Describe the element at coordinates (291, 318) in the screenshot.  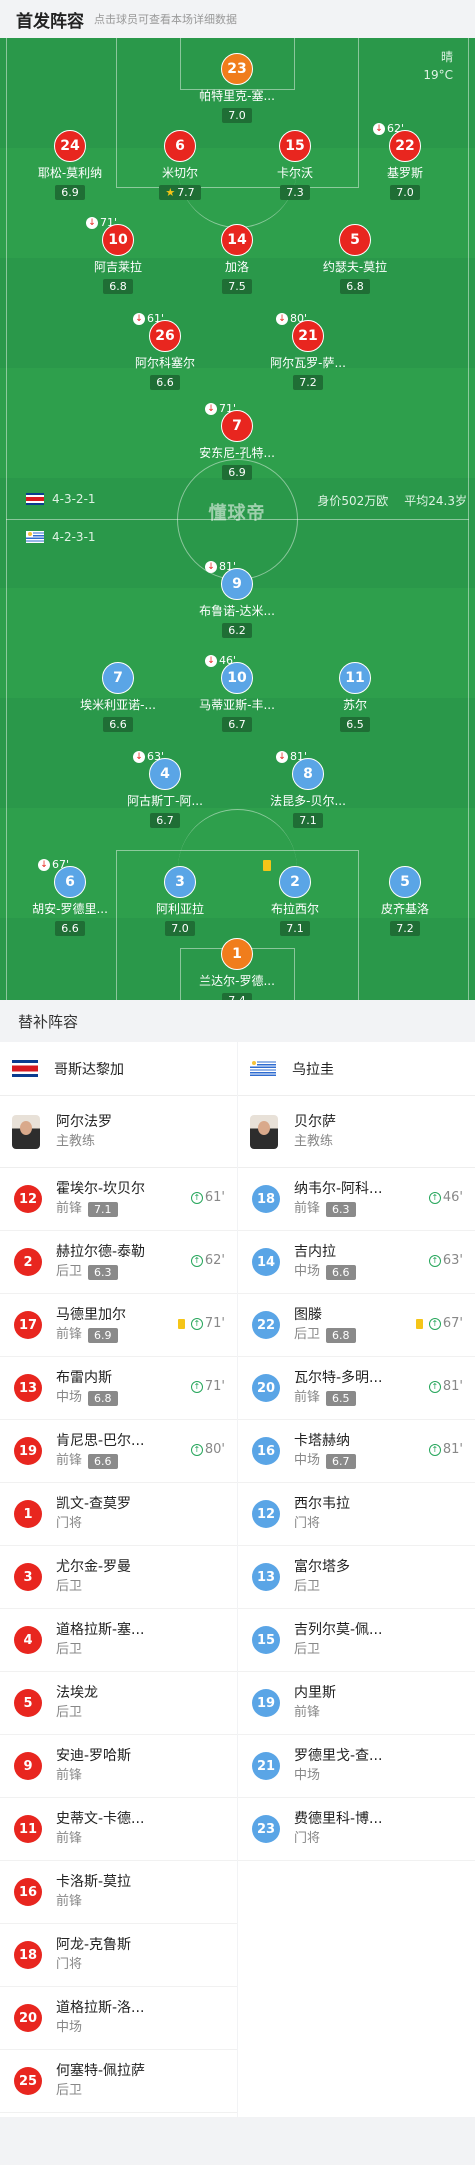
I see `substitution-indicator: ↓ 80'` at that location.